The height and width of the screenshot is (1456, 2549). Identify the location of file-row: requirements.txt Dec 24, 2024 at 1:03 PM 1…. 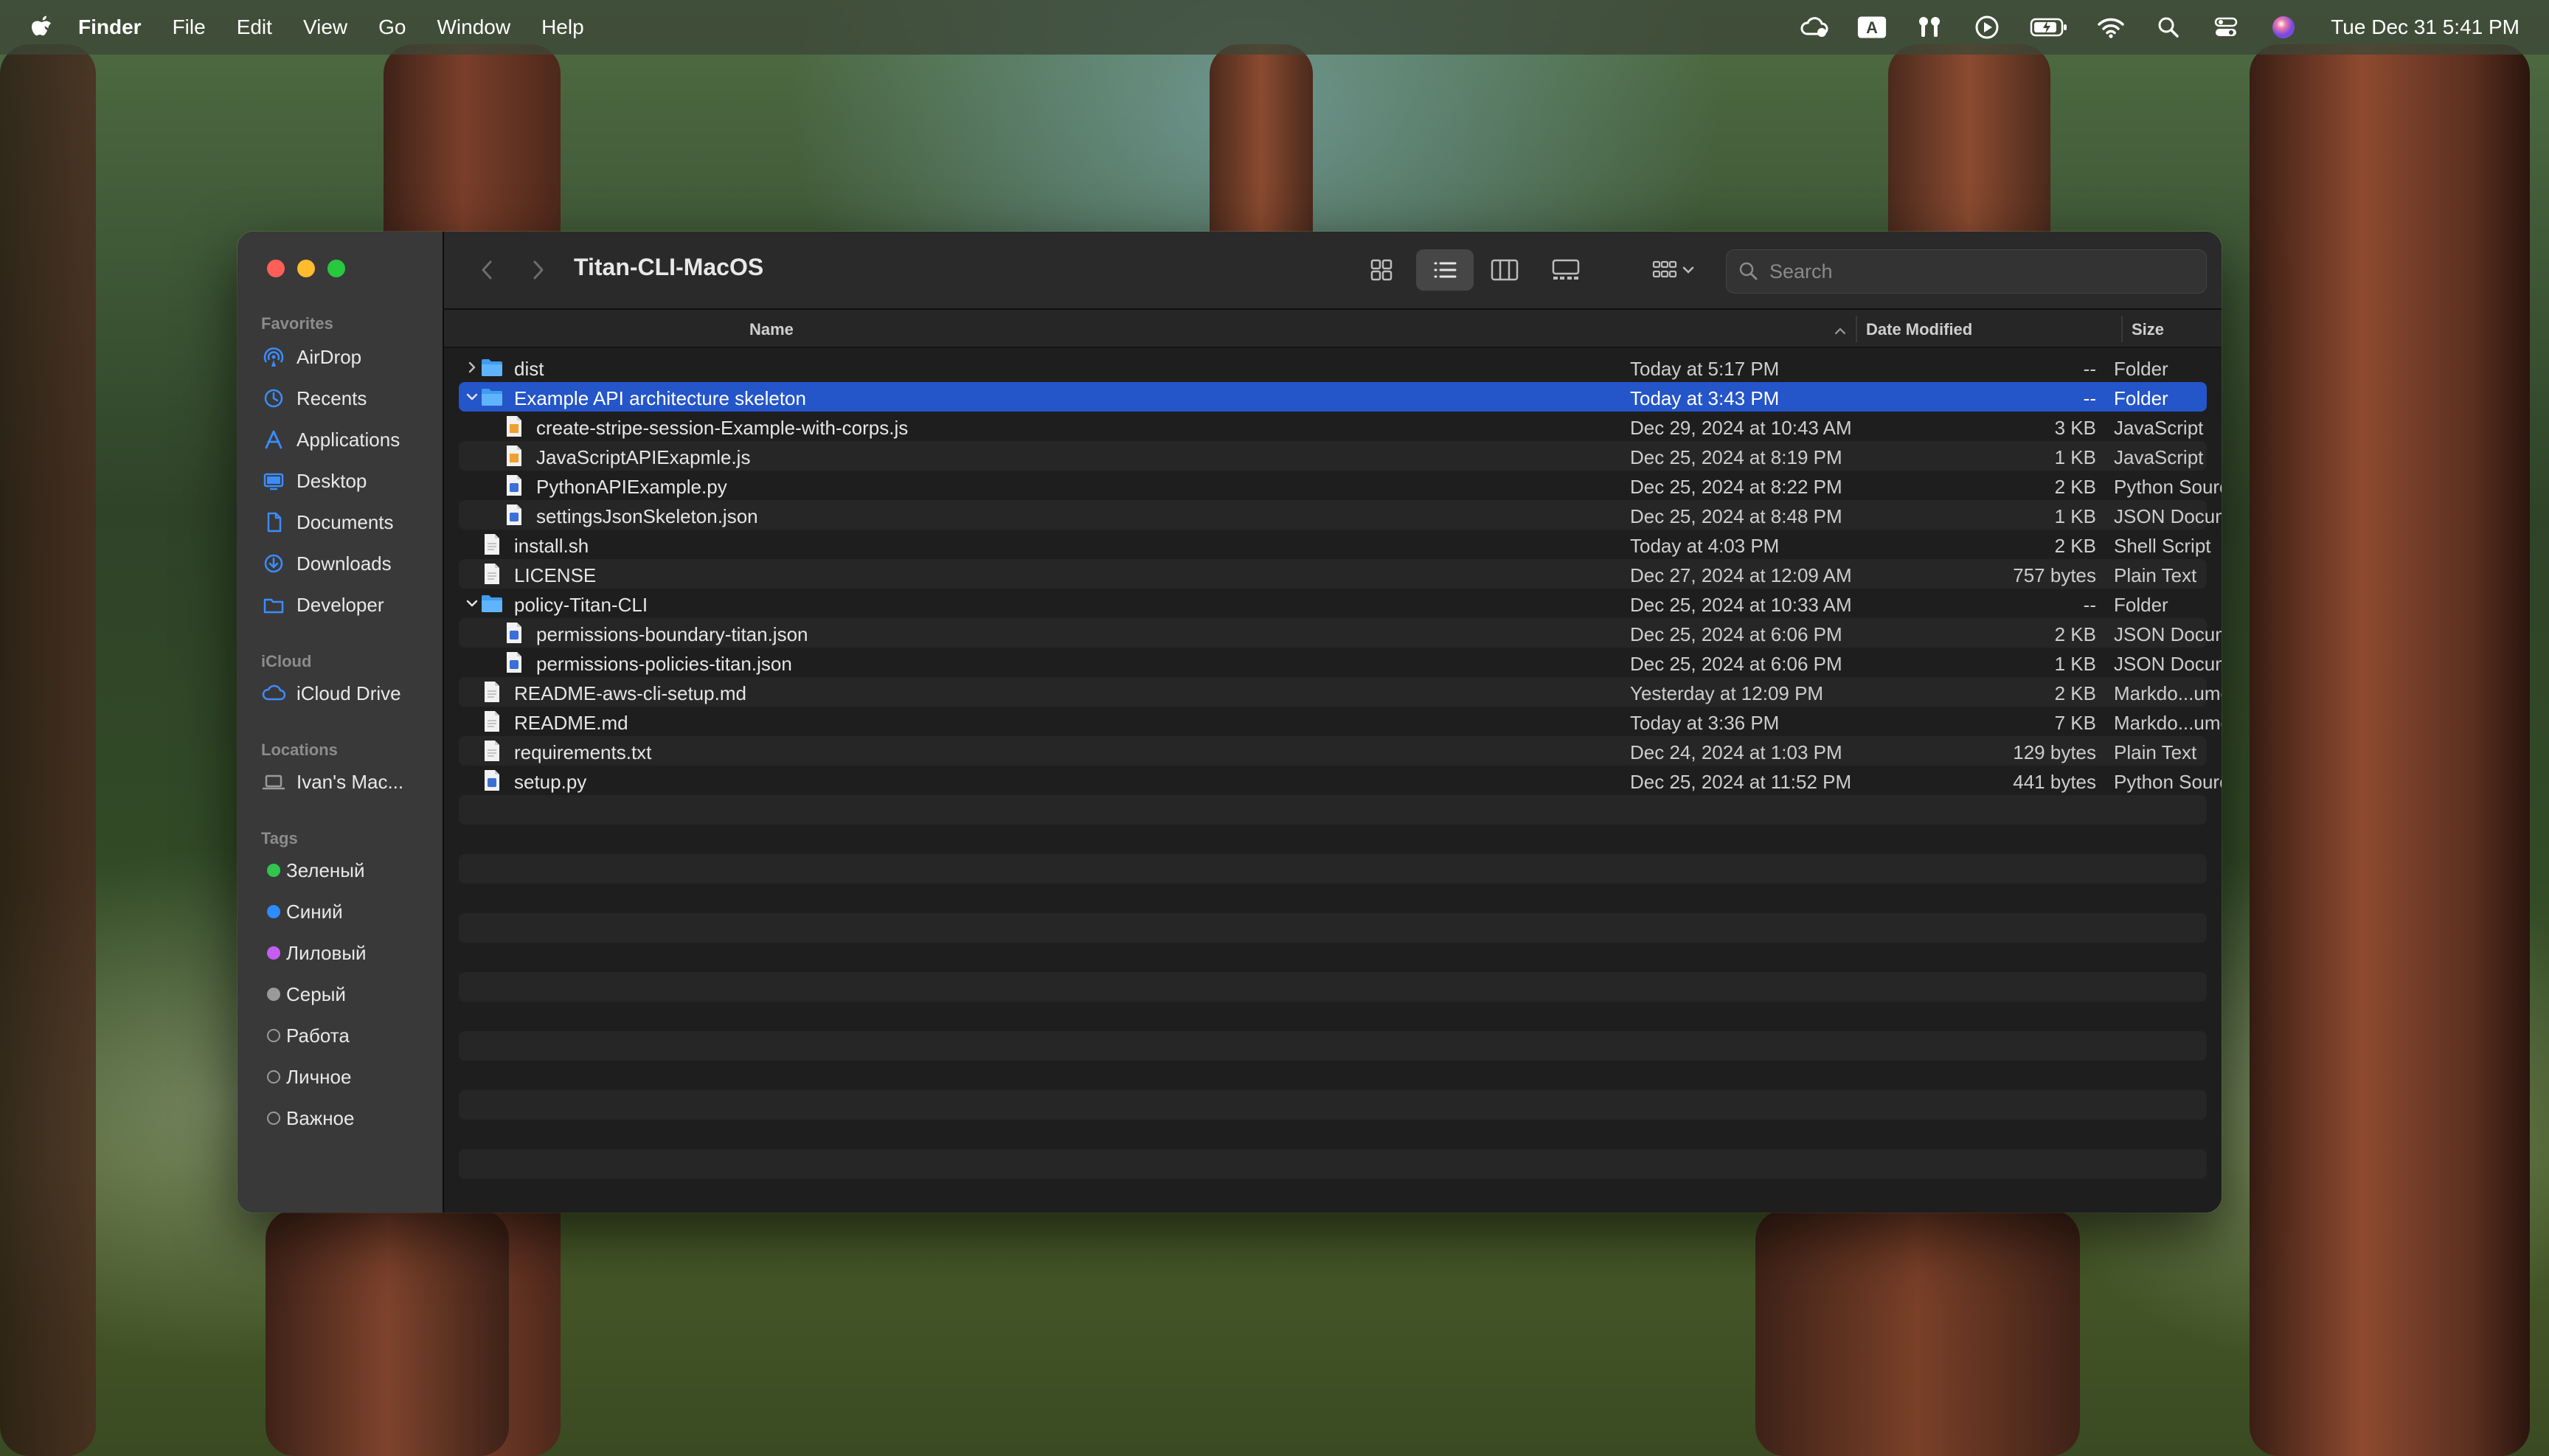
(1333, 751).